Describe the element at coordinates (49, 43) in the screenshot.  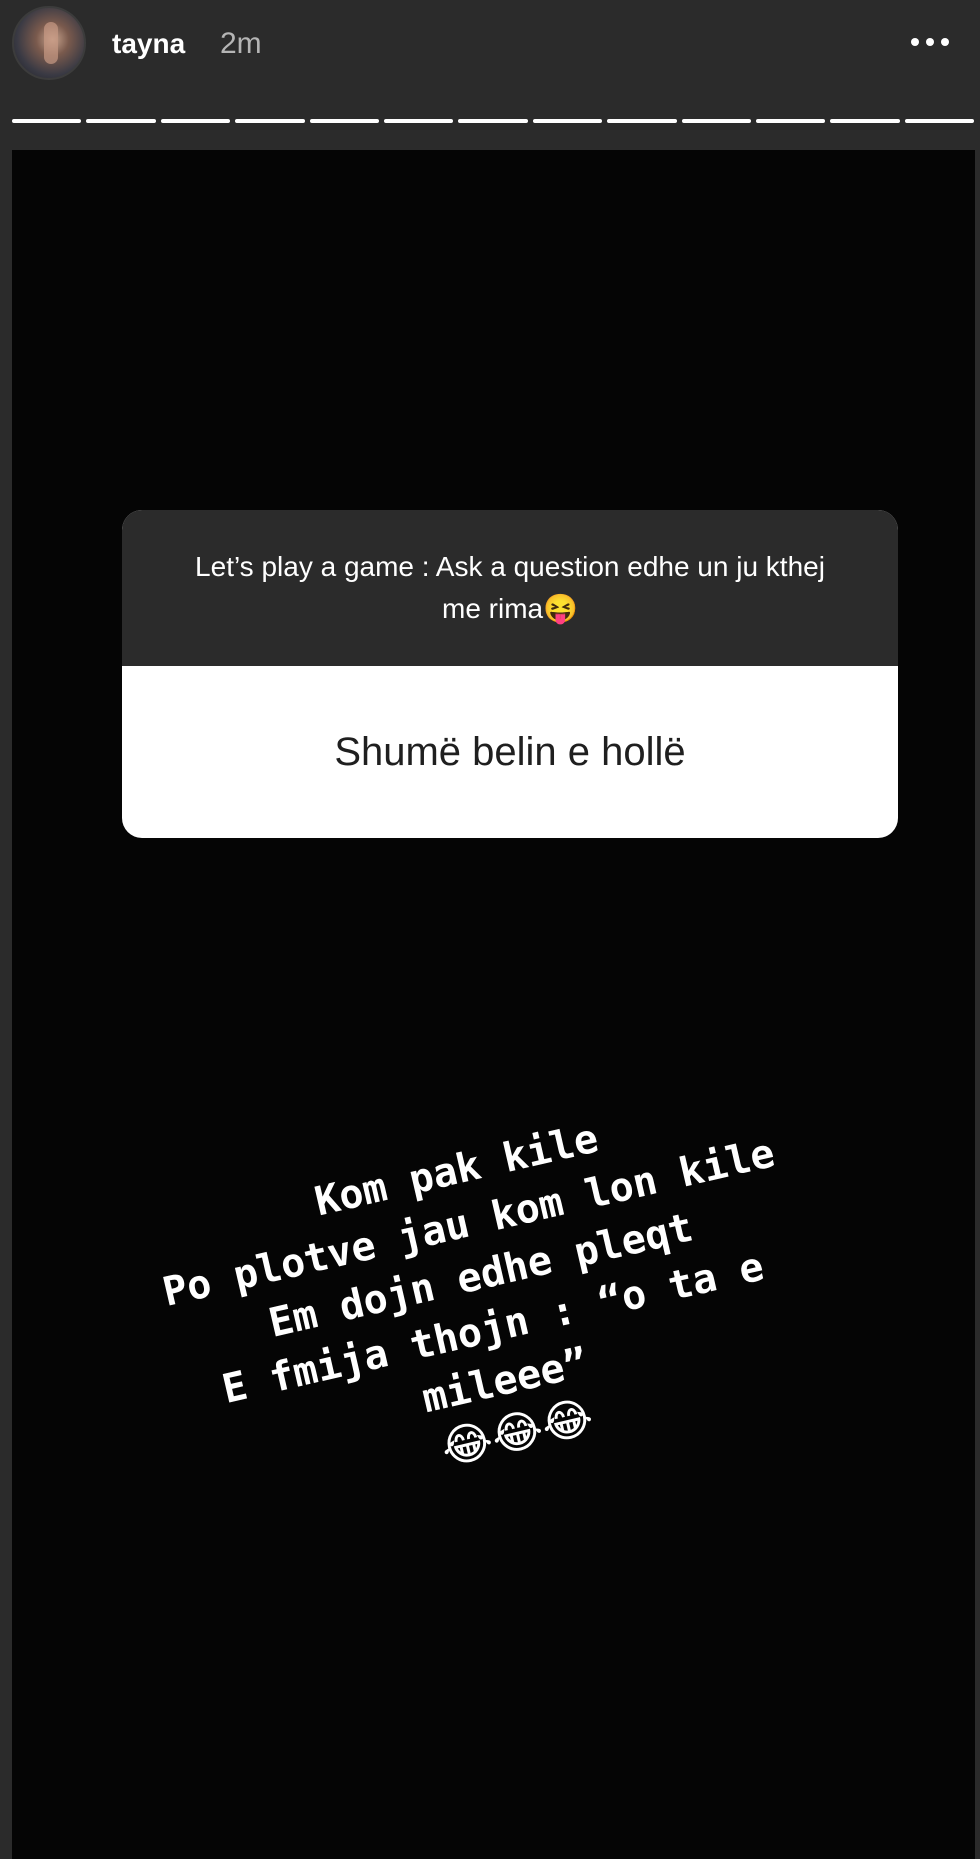
I see `avatar` at that location.